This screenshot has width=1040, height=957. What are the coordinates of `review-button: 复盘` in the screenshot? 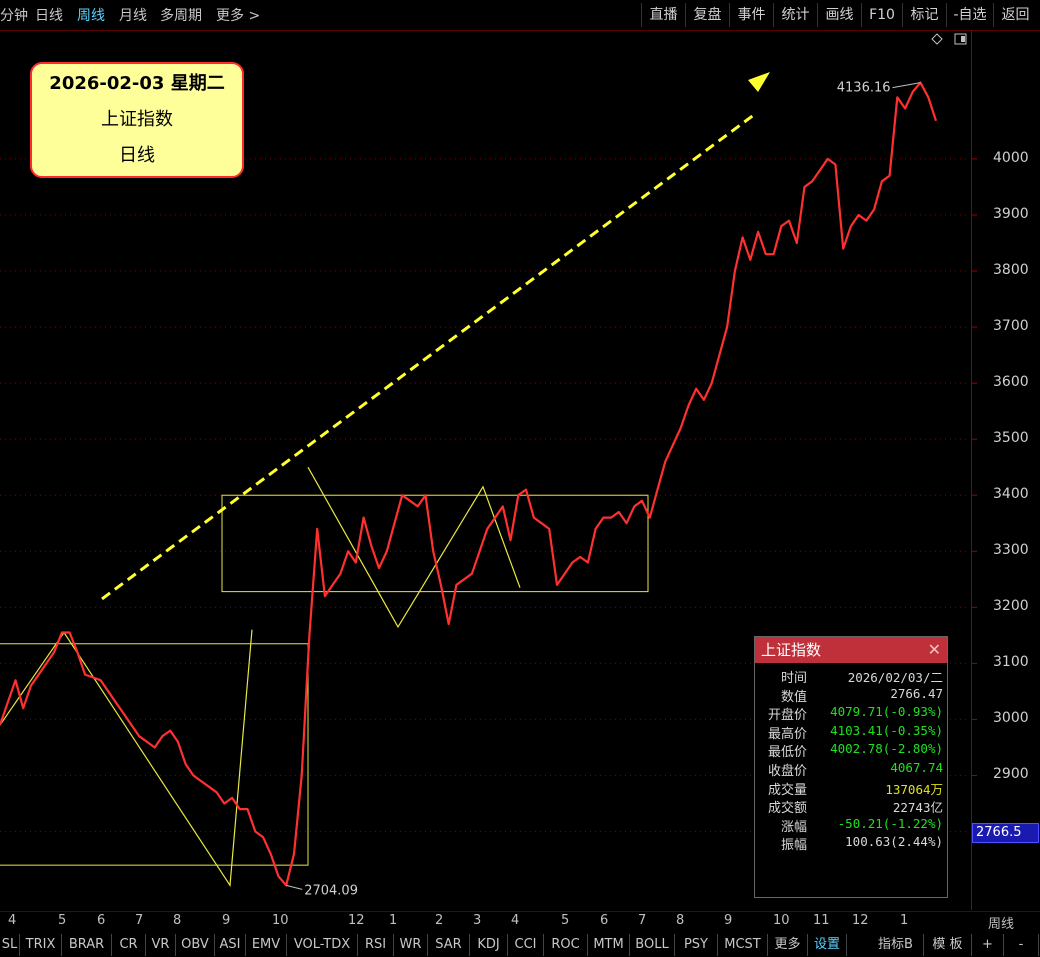 It's located at (707, 15).